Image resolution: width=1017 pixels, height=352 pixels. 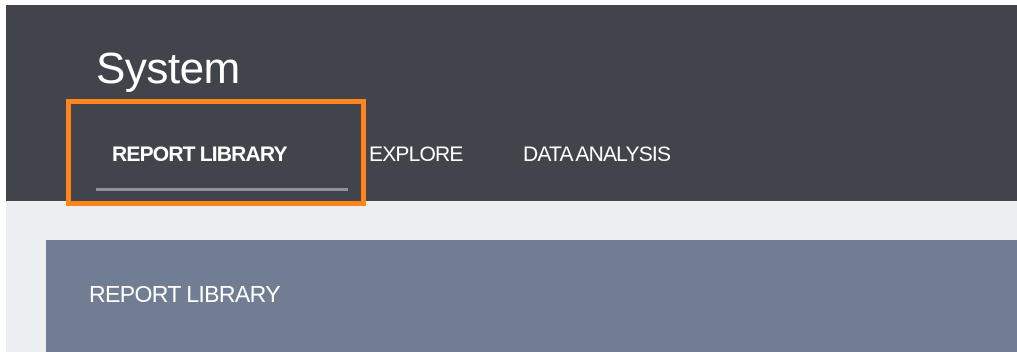 I want to click on page-title: System, so click(x=168, y=68).